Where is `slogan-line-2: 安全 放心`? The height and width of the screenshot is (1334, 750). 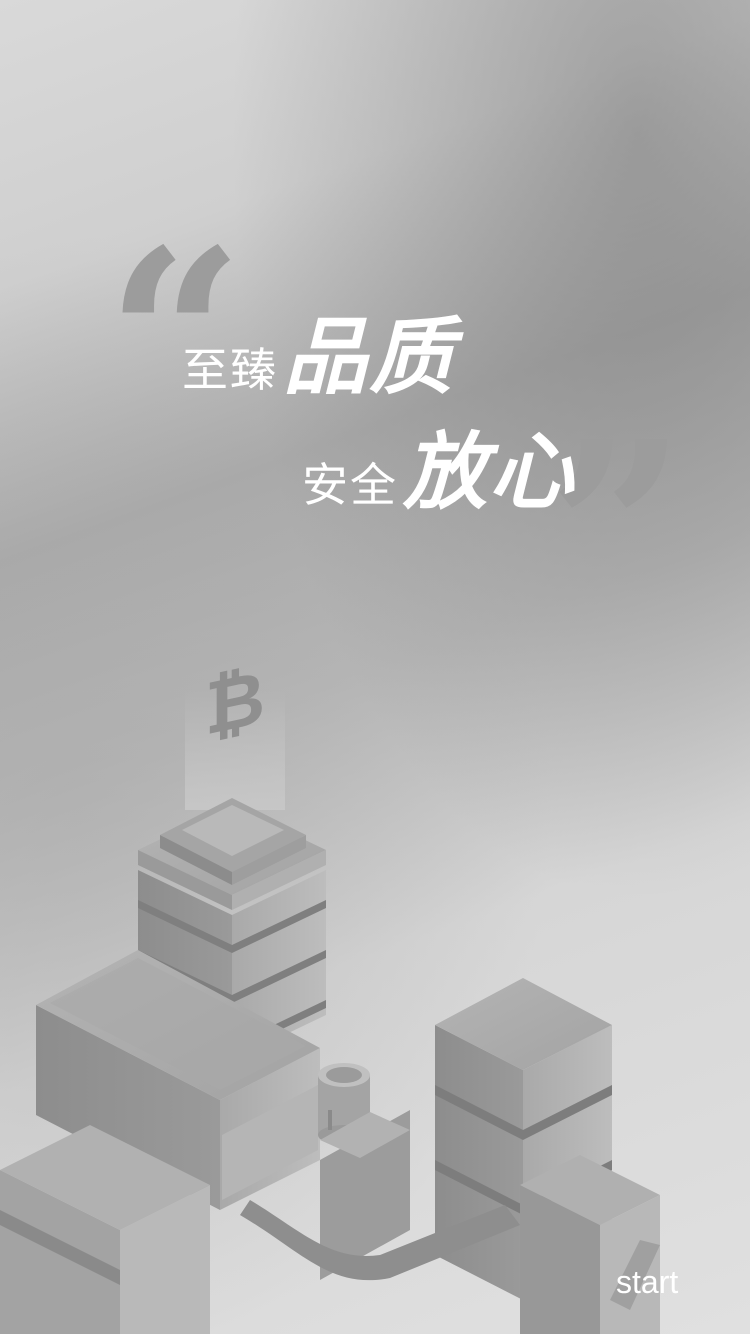
slogan-line-2: 安全 放心 is located at coordinates (438, 465).